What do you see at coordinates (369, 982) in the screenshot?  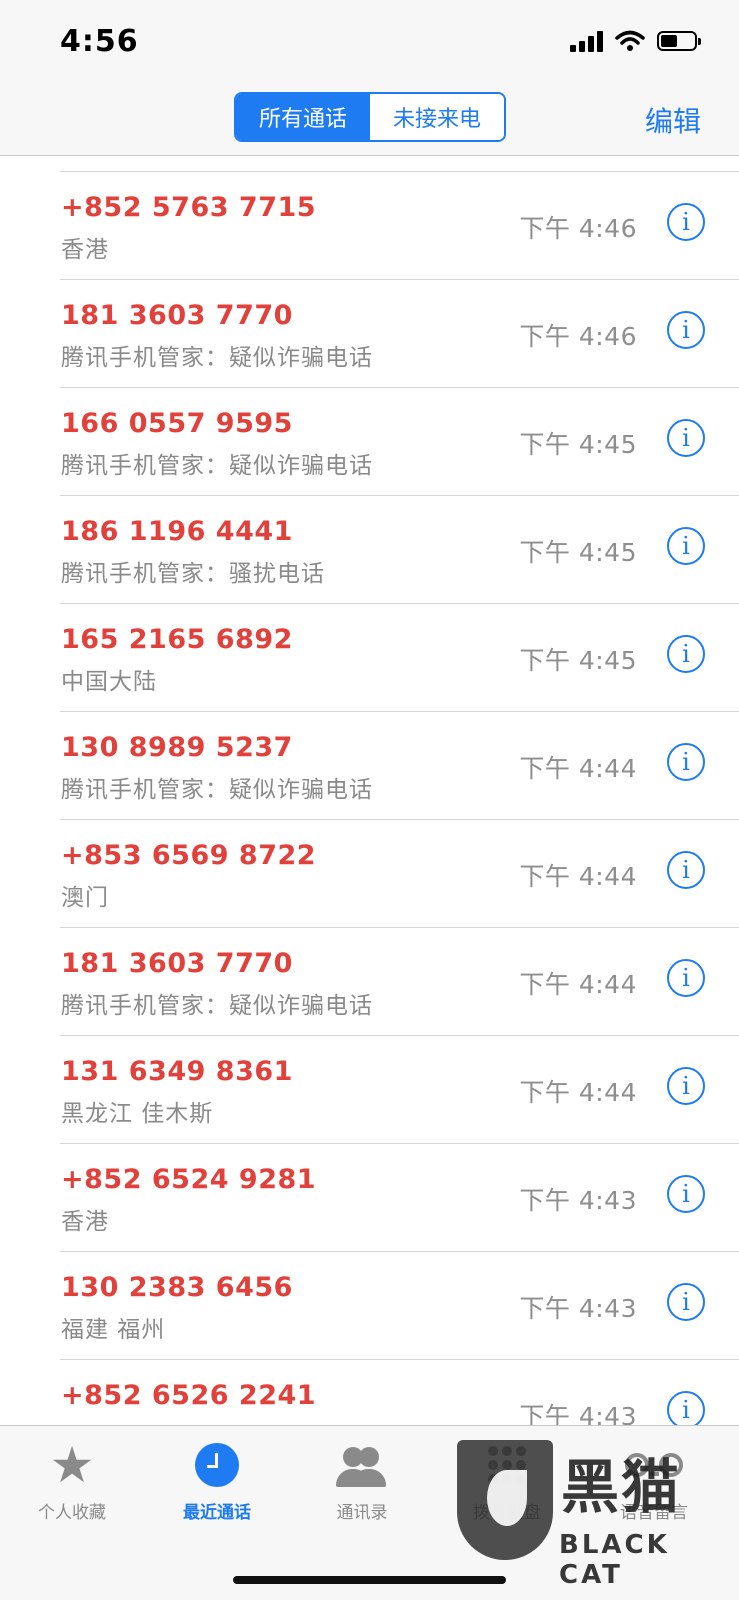 I see `call-row: 181 3603 7770 腾讯手机管家：疑似诈骗电话 下午 4:44 i` at bounding box center [369, 982].